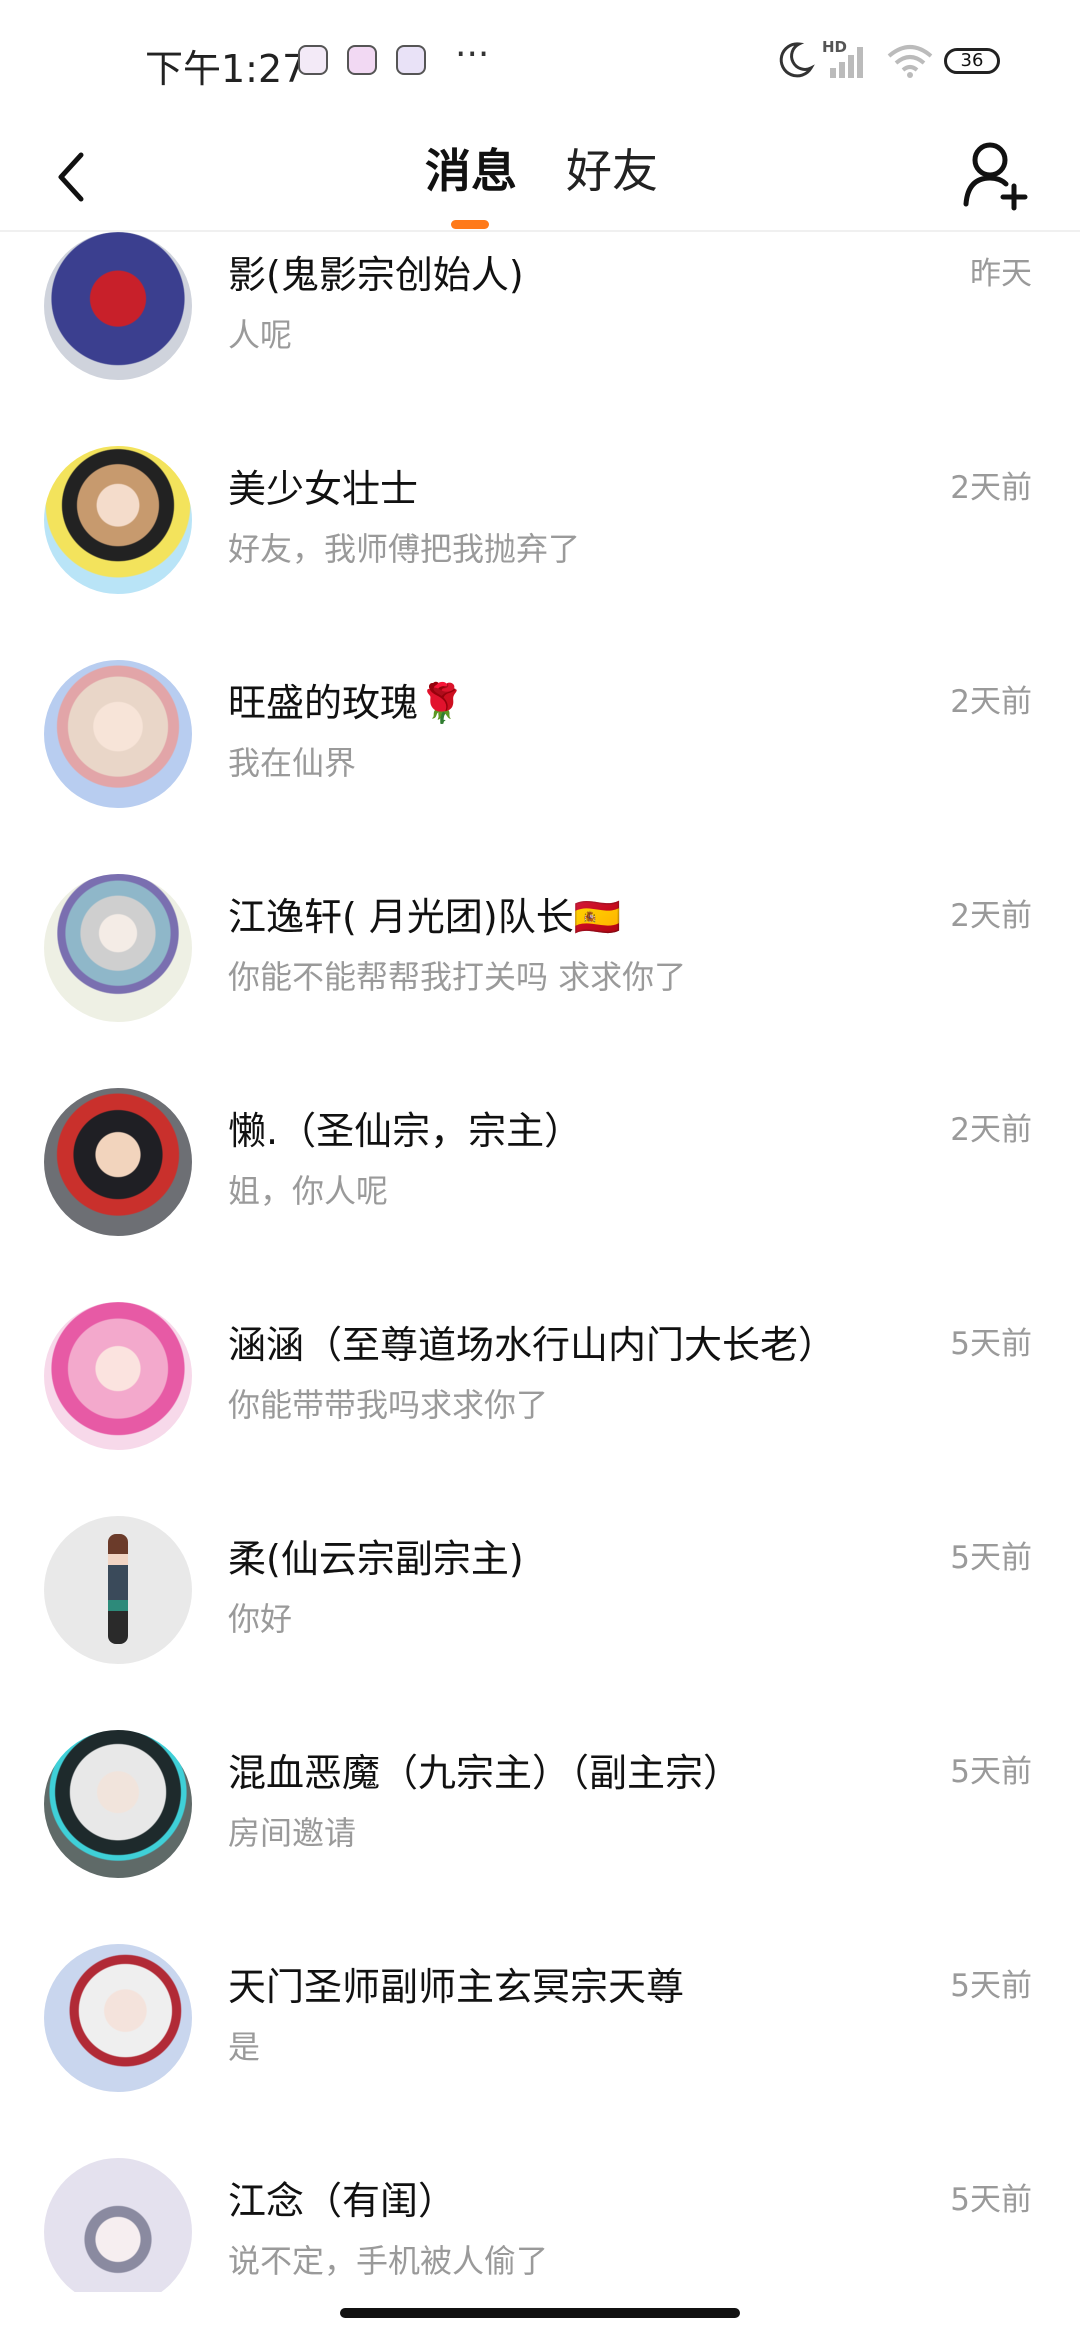  Describe the element at coordinates (457, 977) in the screenshot. I see `message-preview: 你能不能帮帮我打关吗 求求你了` at that location.